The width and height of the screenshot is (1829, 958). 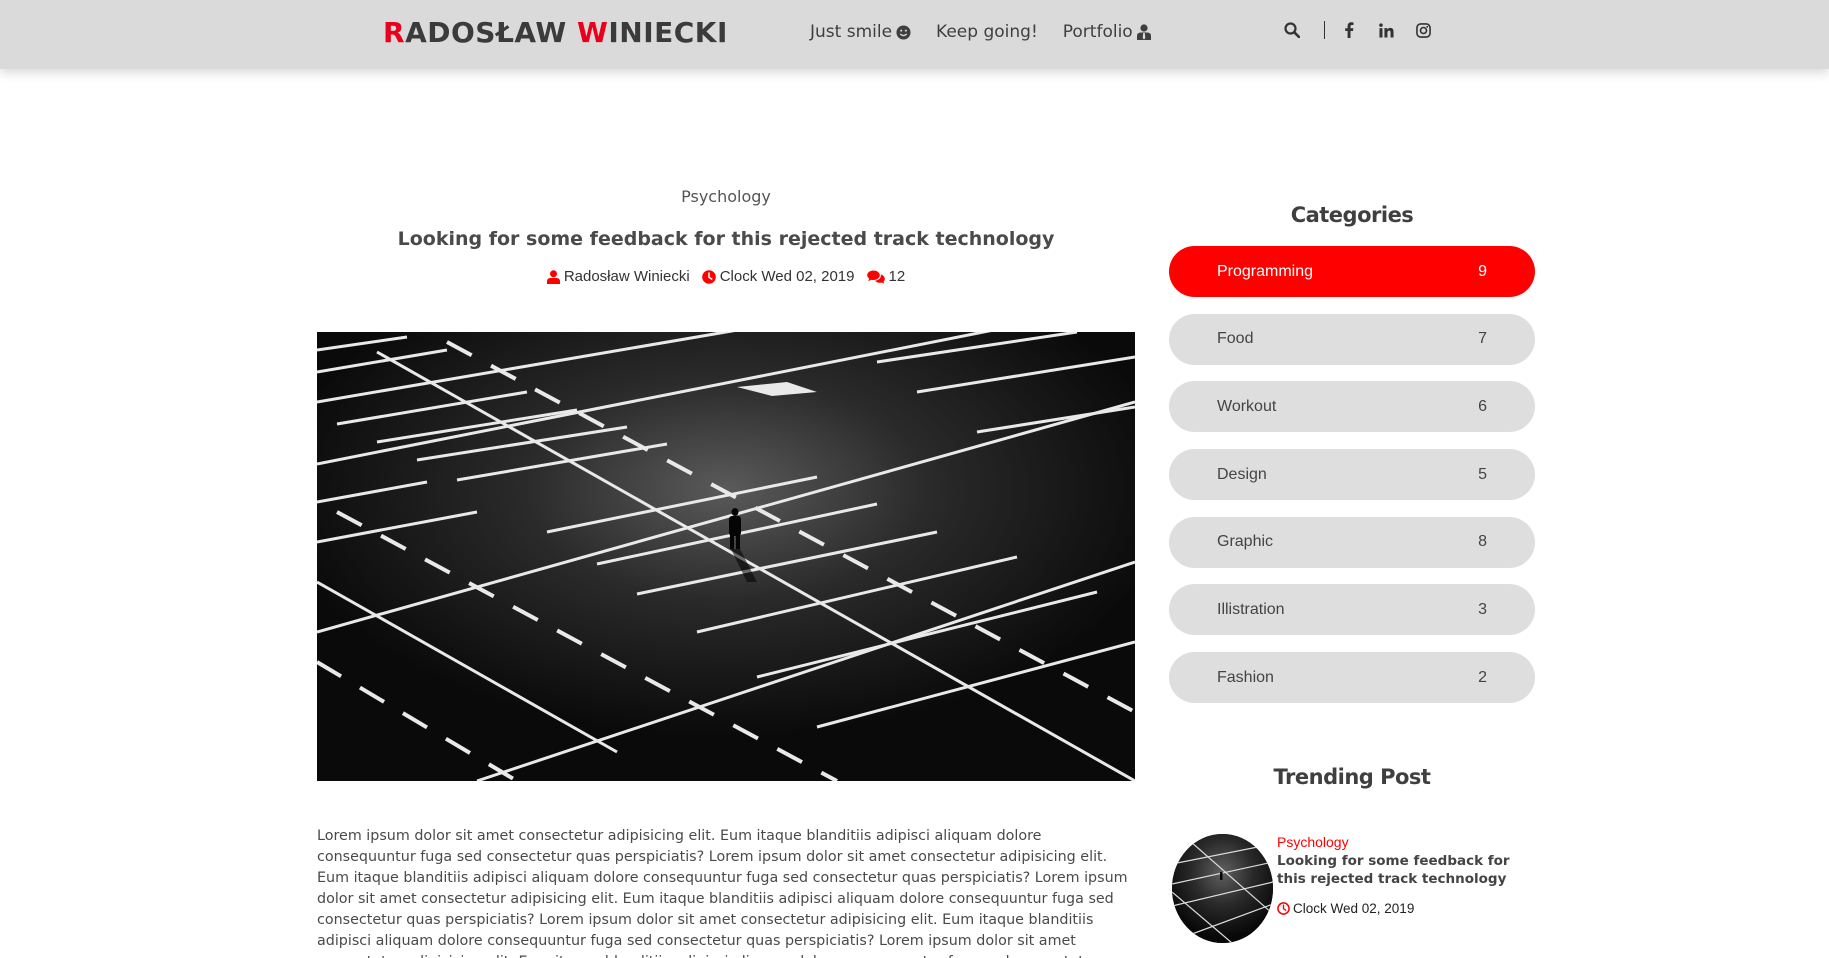 I want to click on nav-just-smile: Just smile, so click(x=860, y=32).